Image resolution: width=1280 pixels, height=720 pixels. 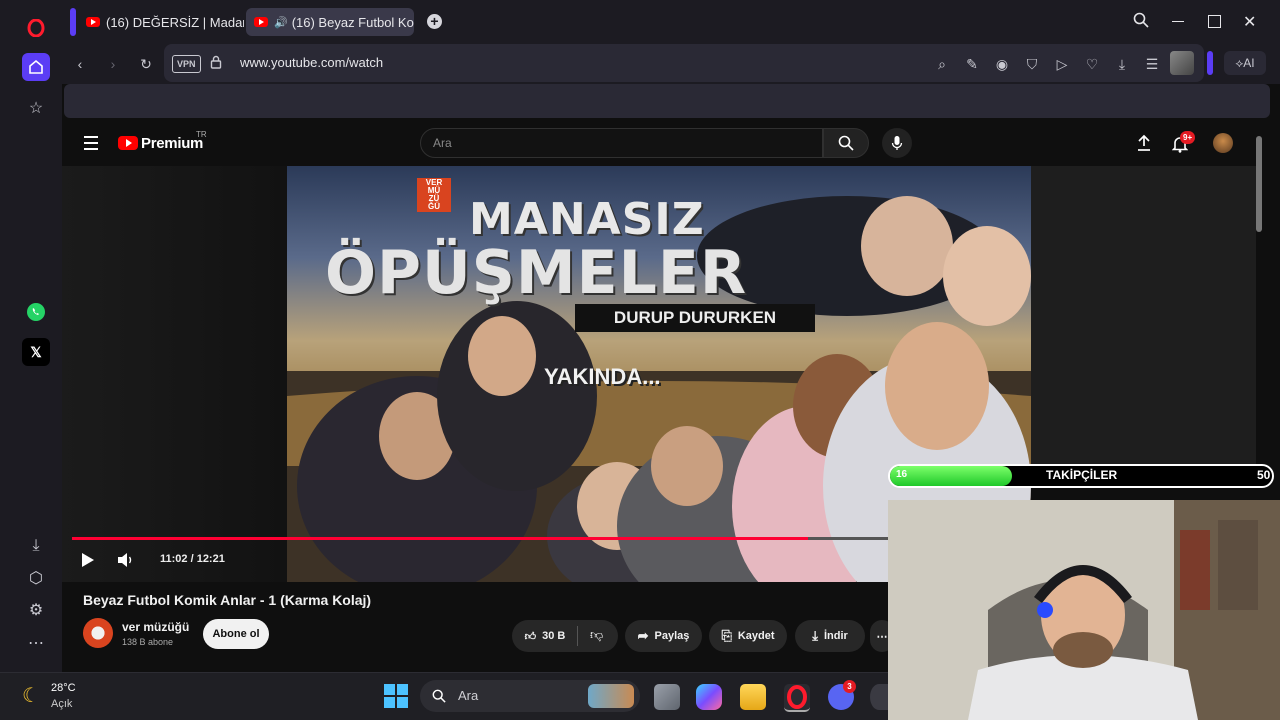 What do you see at coordinates (36, 546) in the screenshot?
I see `downloads-icon: ⤓` at bounding box center [36, 546].